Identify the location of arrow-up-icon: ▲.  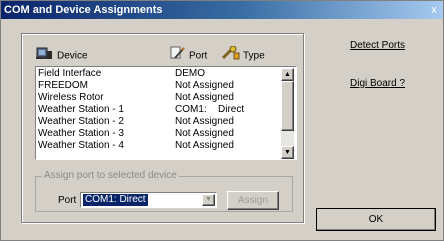
(287, 74).